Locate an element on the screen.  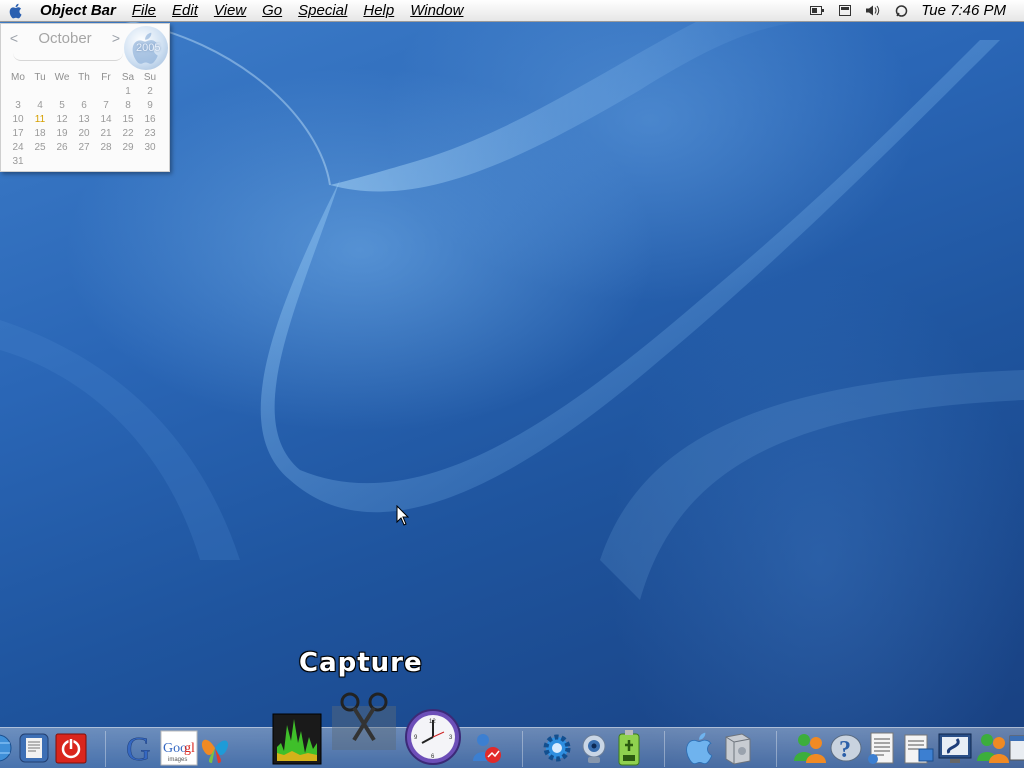
svg-text: images is located at coordinates (177, 760).